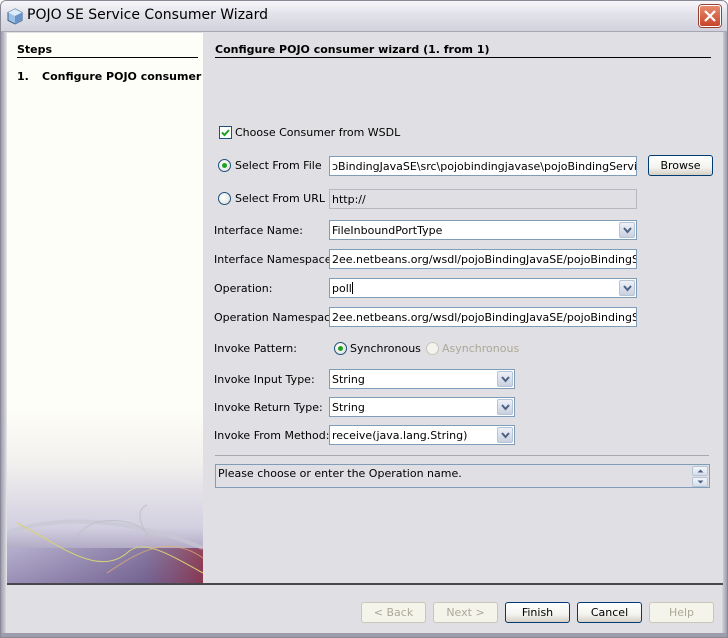  What do you see at coordinates (278, 165) in the screenshot?
I see `select-from-file-label: Select From File` at bounding box center [278, 165].